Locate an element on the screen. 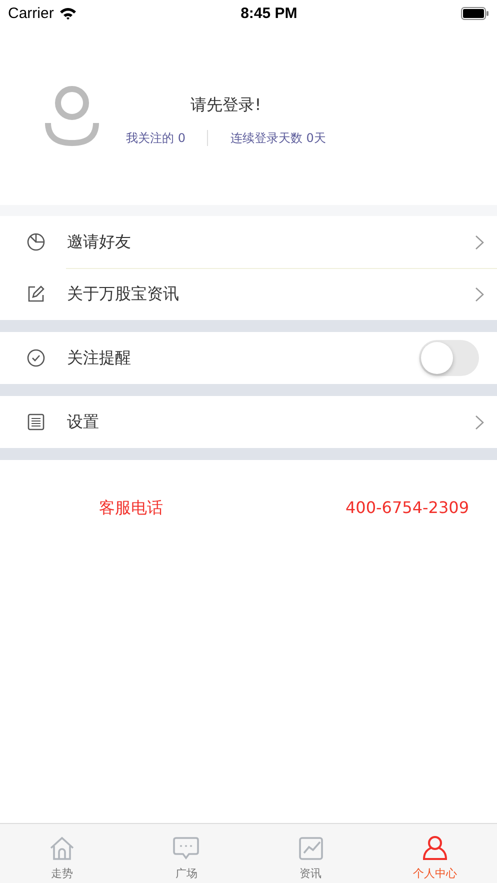 The width and height of the screenshot is (497, 883). menu-item-label: 邀请好友 is located at coordinates (271, 242).